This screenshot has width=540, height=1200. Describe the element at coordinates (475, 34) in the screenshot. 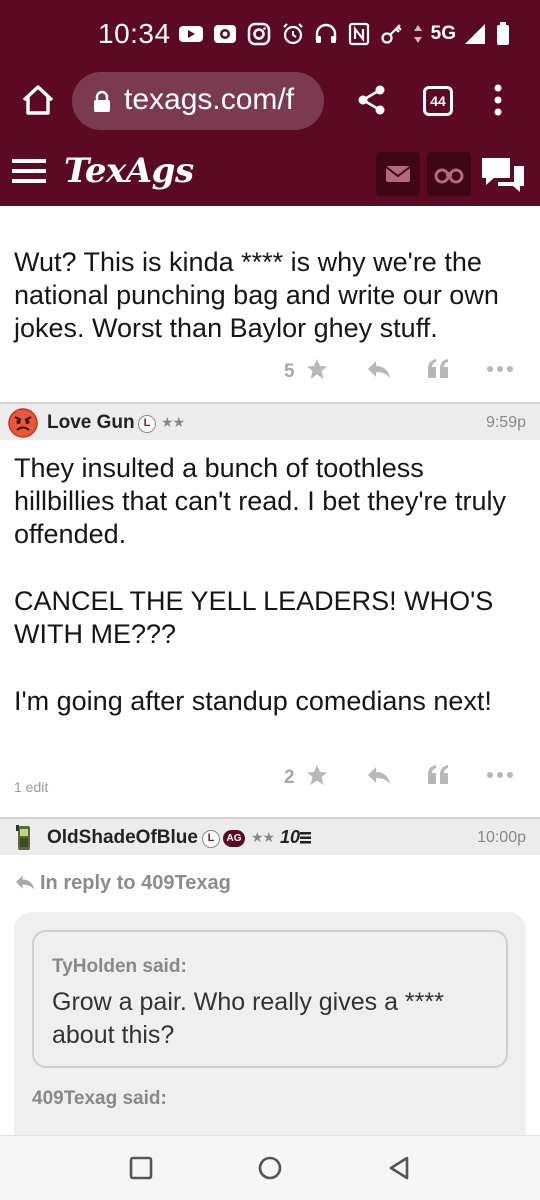

I see `signal-icon` at that location.